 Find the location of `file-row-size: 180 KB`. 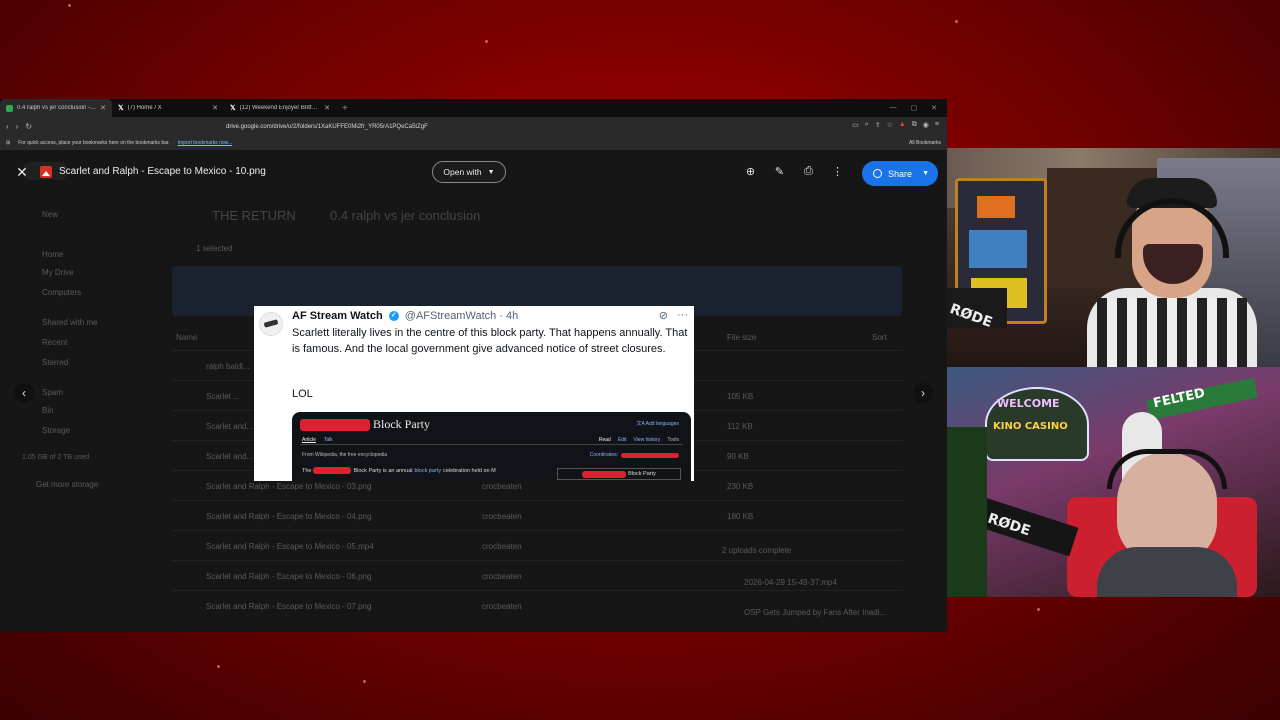

file-row-size: 180 KB is located at coordinates (740, 516).